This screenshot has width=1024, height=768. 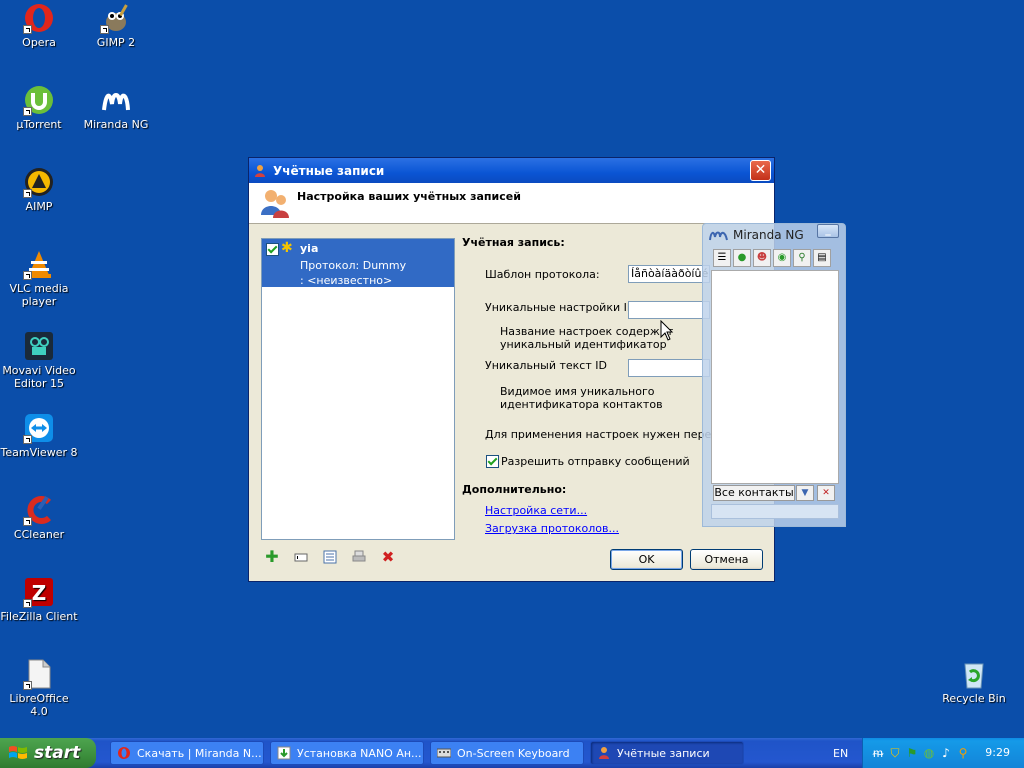 What do you see at coordinates (330, 557) in the screenshot?
I see `options-icon` at bounding box center [330, 557].